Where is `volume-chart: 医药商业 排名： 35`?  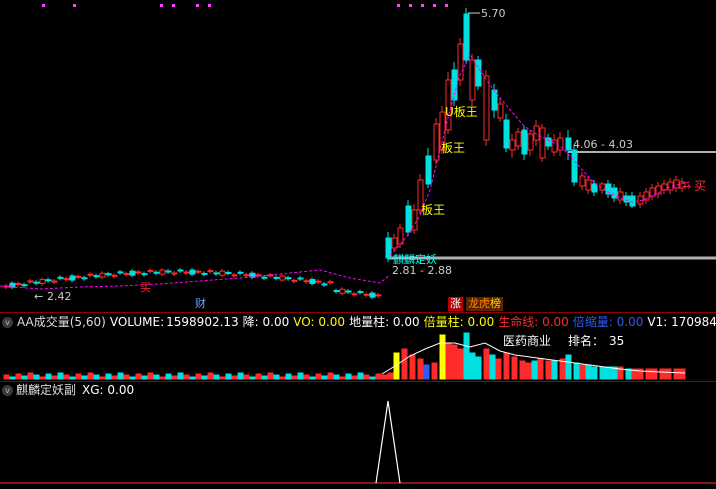
volume-chart: 医药商业 排名： 35 is located at coordinates (358, 356).